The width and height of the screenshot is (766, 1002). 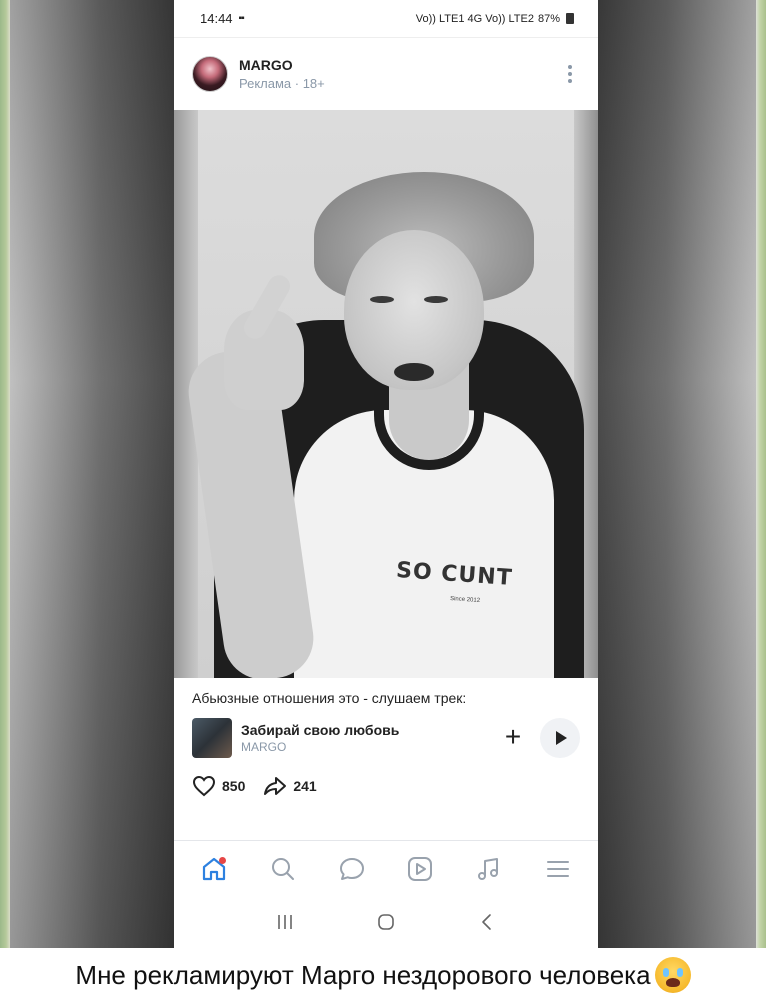 I want to click on track-title: Забирай свою любовь, so click(x=320, y=730).